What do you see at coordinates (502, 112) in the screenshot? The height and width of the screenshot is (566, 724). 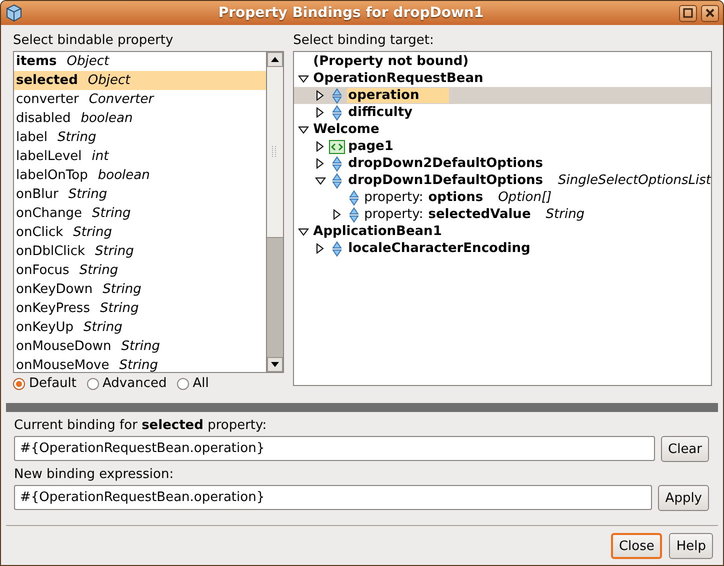 I see `tree-row: difficulty` at bounding box center [502, 112].